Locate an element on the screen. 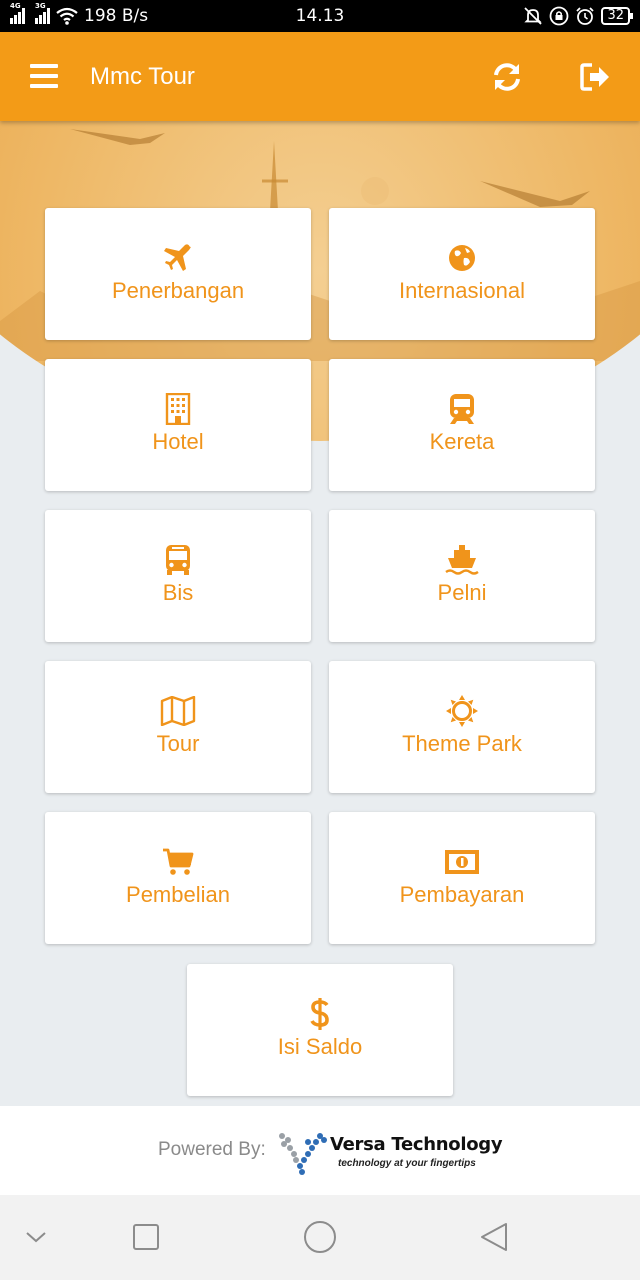  menu-card-label: Isi Saldo is located at coordinates (320, 1046).